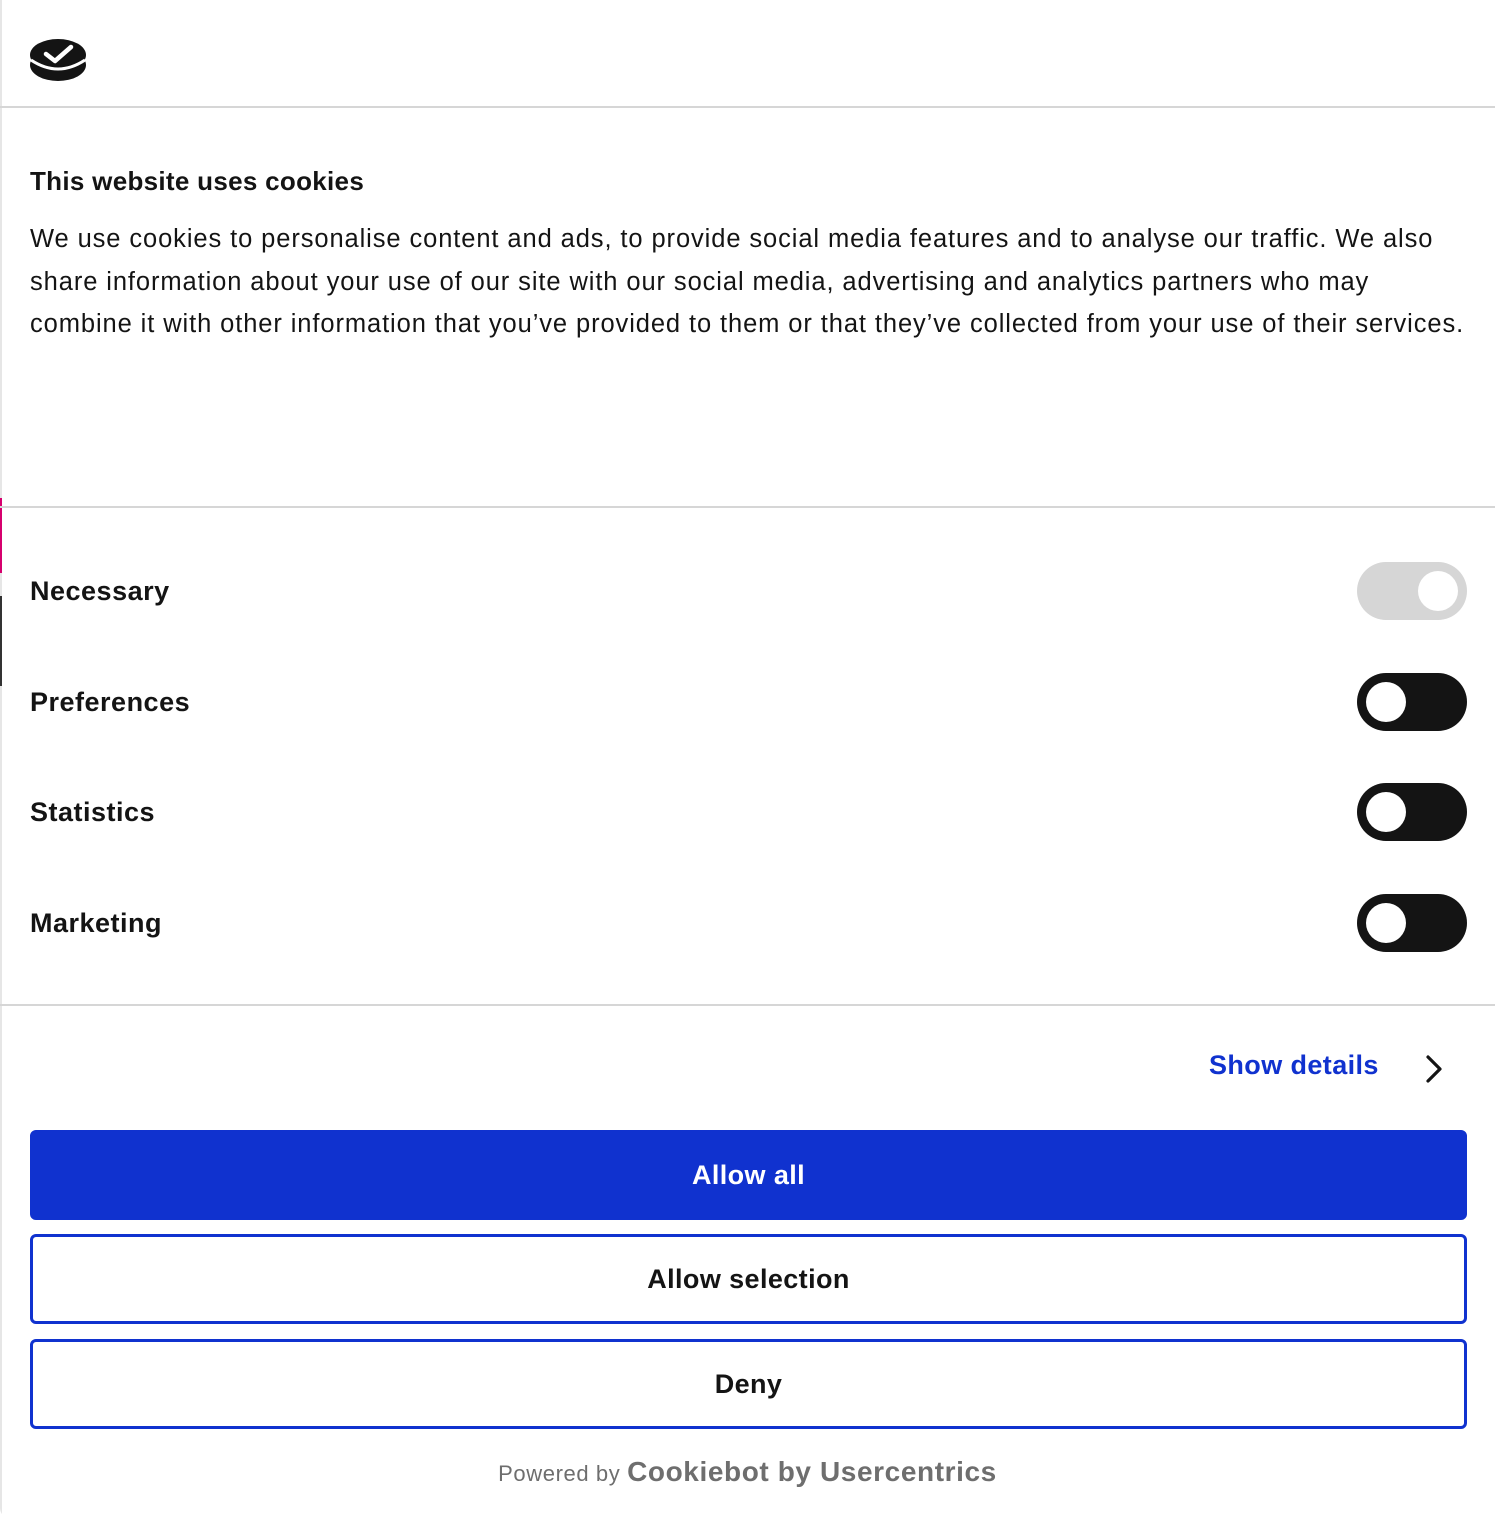 The image size is (1495, 1518). I want to click on powered-by: Powered by Cookiebot by Usercentrics, so click(747, 1472).